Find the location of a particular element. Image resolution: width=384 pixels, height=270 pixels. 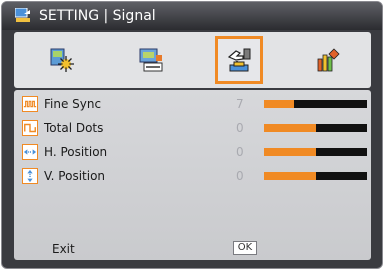

vertical-arrows-icon is located at coordinates (30, 176).